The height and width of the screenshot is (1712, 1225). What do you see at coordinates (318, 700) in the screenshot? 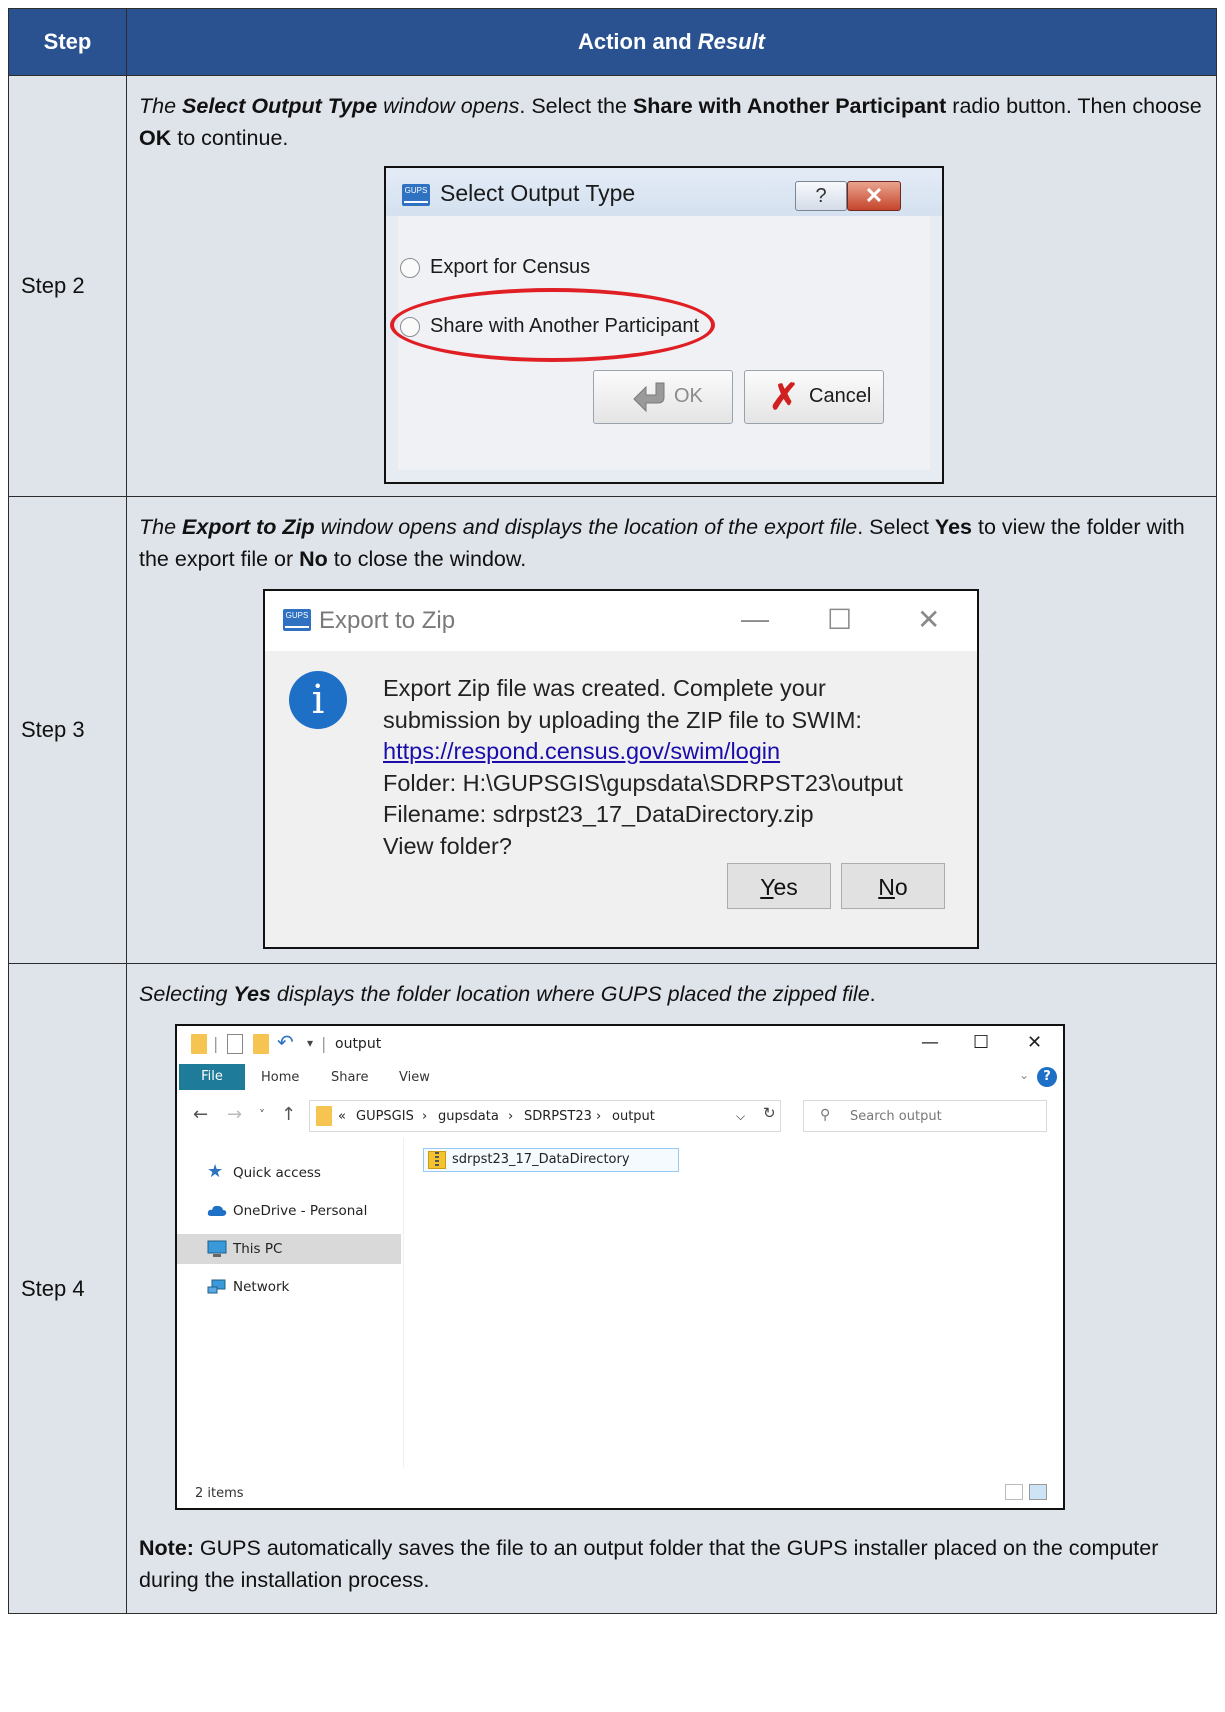
I see `info-icon: i` at bounding box center [318, 700].